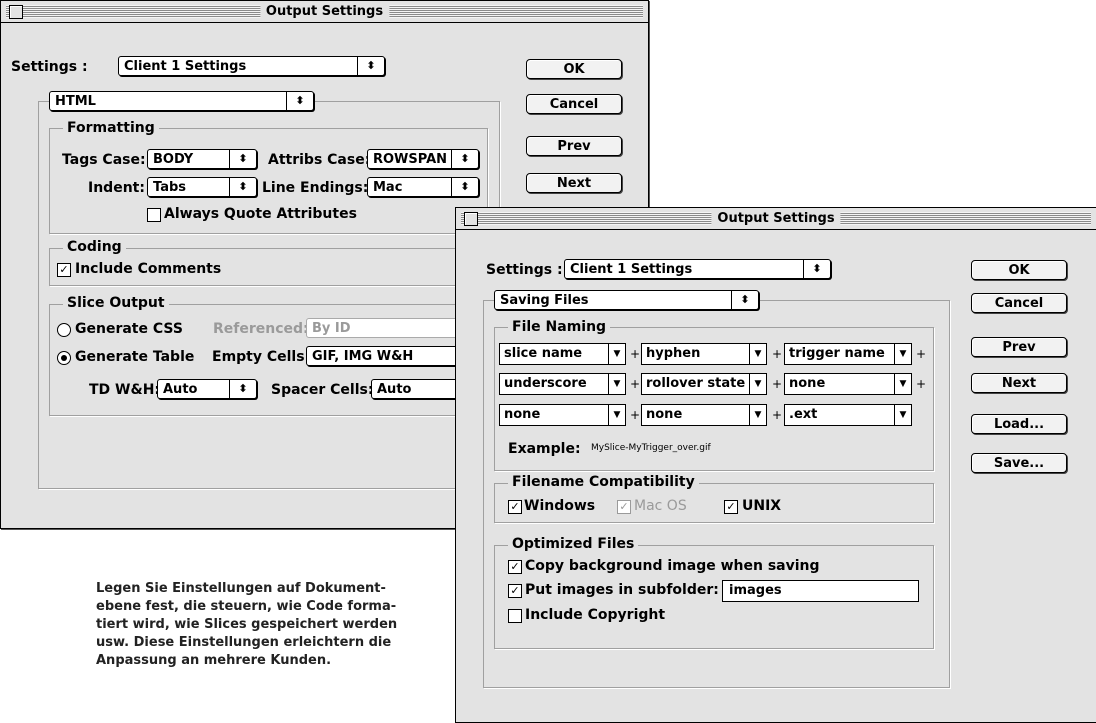 Image resolution: width=1096 pixels, height=723 pixels. Describe the element at coordinates (837, 353) in the screenshot. I see `naming-value: trigger name` at that location.